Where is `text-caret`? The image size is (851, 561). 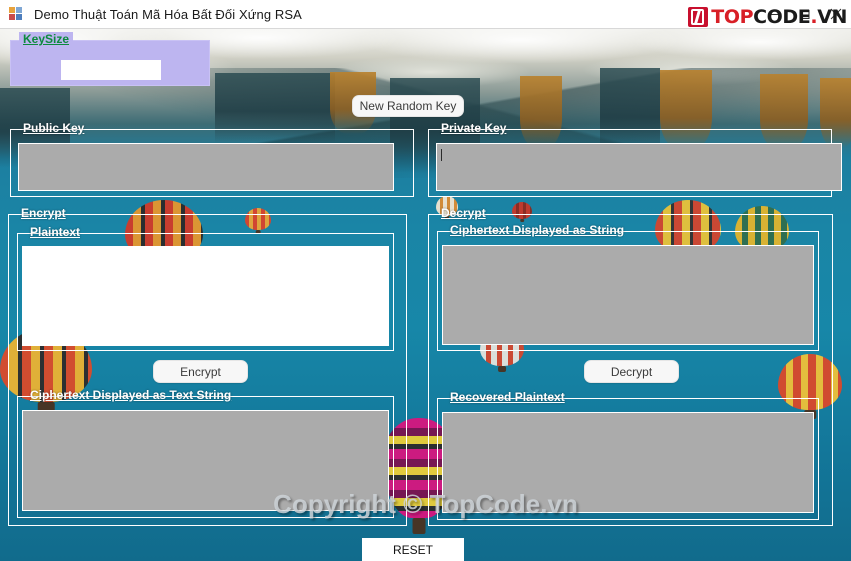 text-caret is located at coordinates (441, 155).